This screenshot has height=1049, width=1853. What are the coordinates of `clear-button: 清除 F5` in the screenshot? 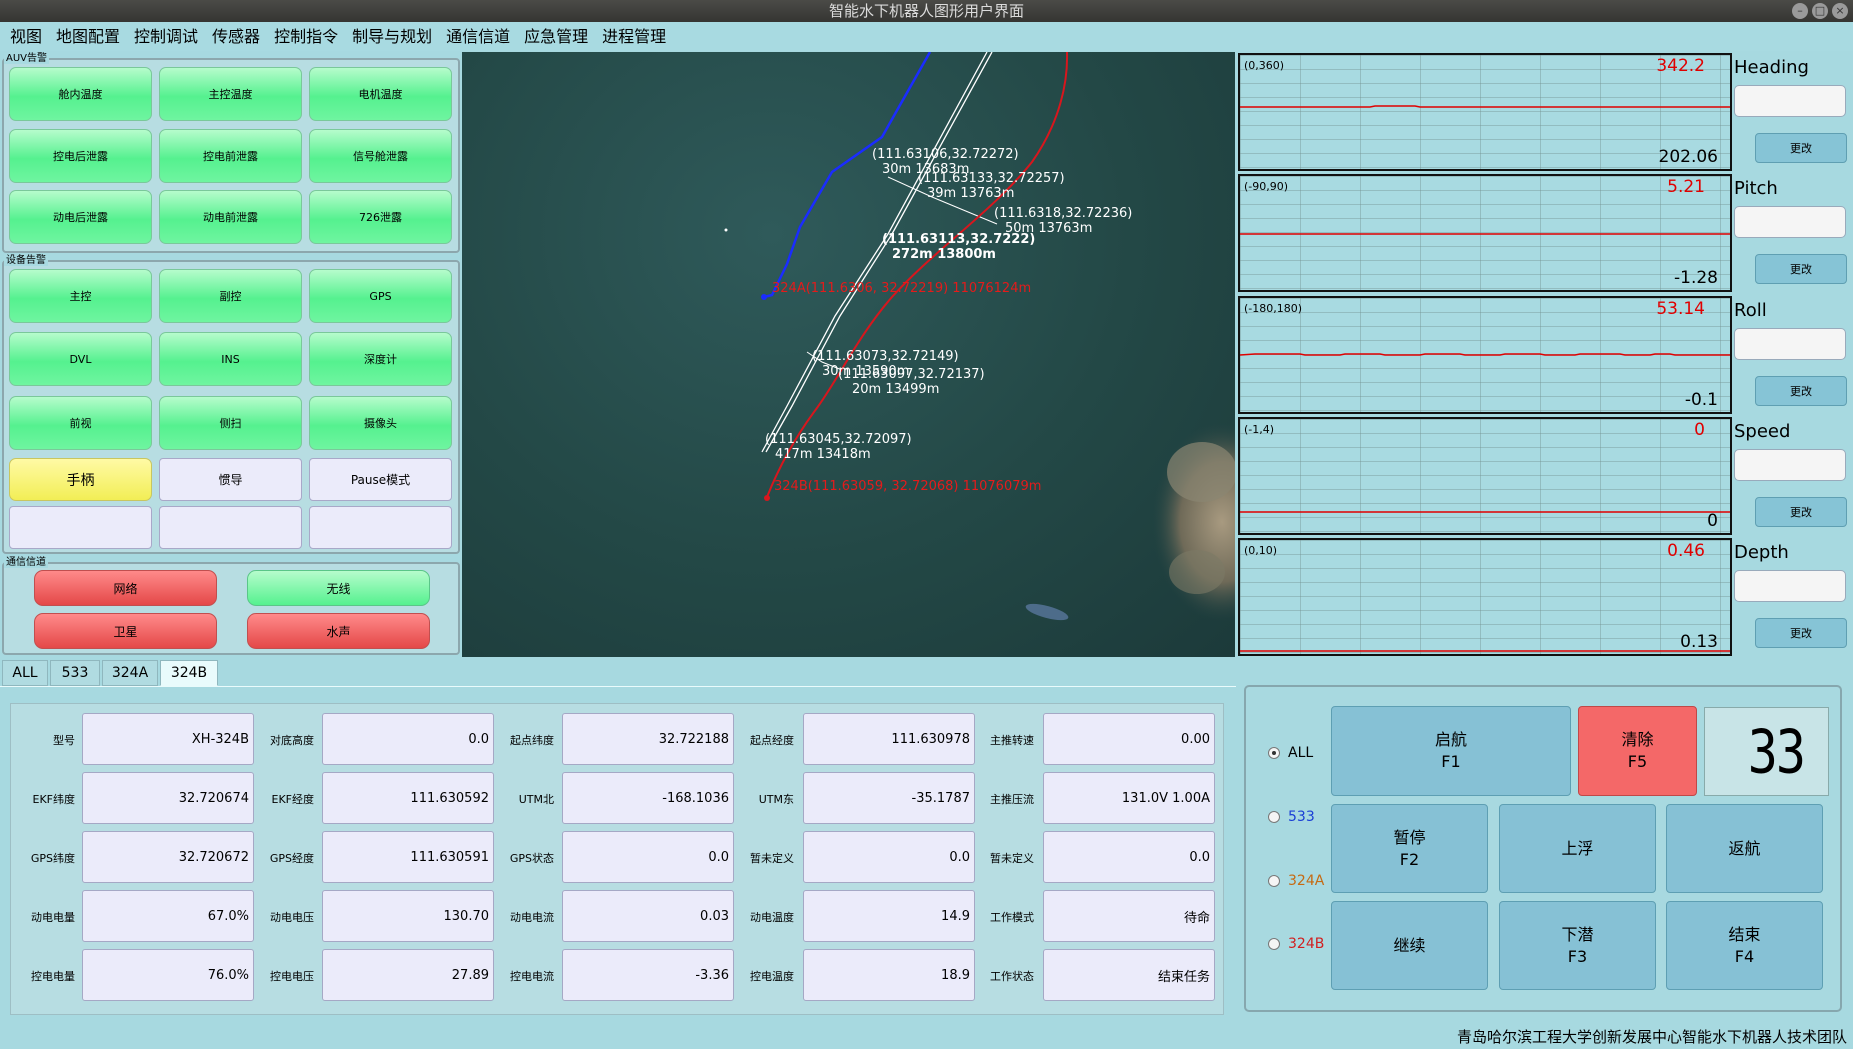 It's located at (1637, 751).